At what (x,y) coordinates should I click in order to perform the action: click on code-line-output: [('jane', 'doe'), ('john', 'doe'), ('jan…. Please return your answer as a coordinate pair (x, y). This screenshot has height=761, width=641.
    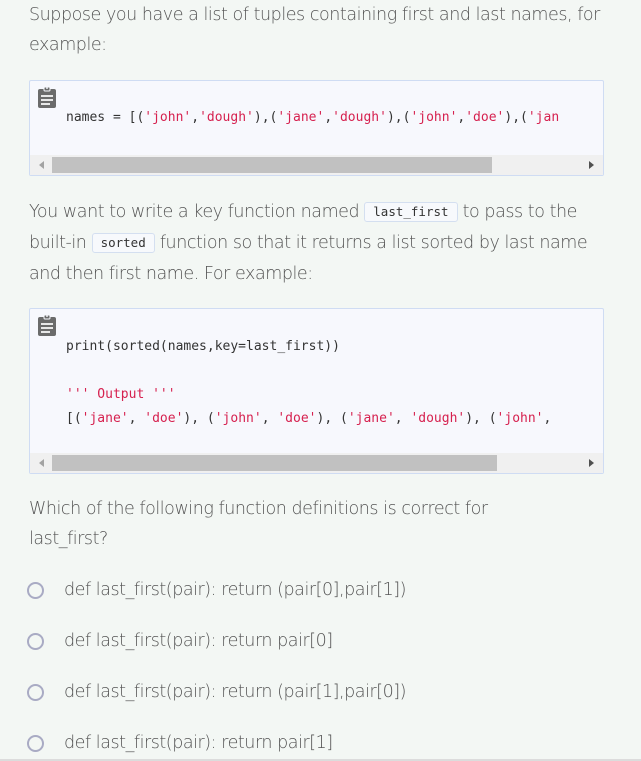
    Looking at the image, I should click on (308, 418).